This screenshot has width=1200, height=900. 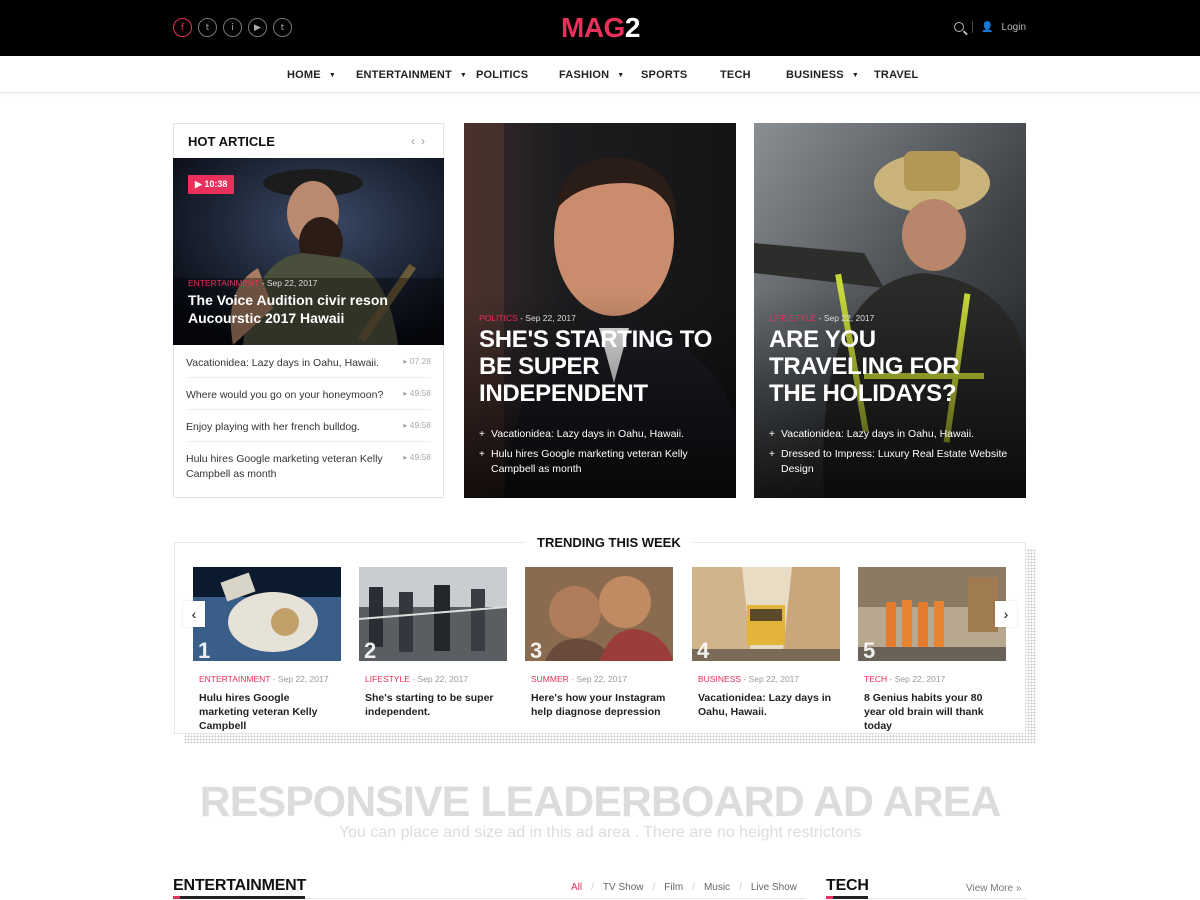 I want to click on filter-film: Film, so click(x=673, y=887).